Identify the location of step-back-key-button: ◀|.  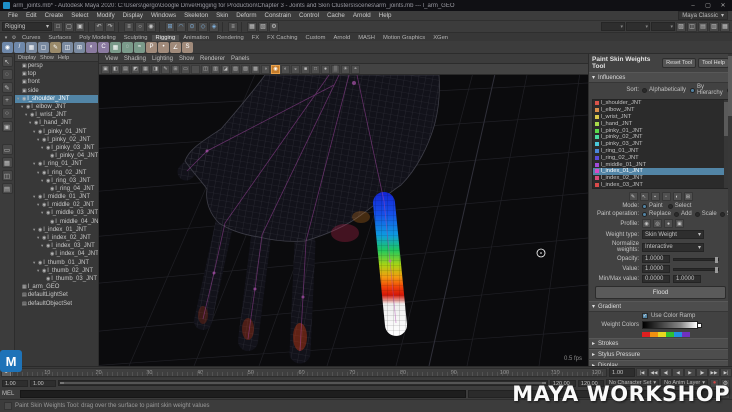
(666, 372).